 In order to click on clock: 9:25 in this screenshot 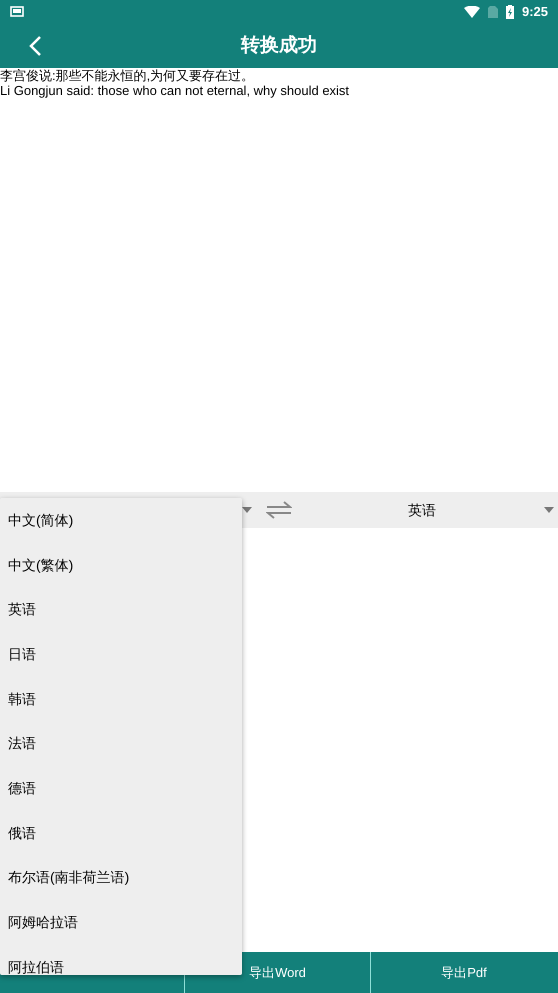, I will do `click(535, 12)`.